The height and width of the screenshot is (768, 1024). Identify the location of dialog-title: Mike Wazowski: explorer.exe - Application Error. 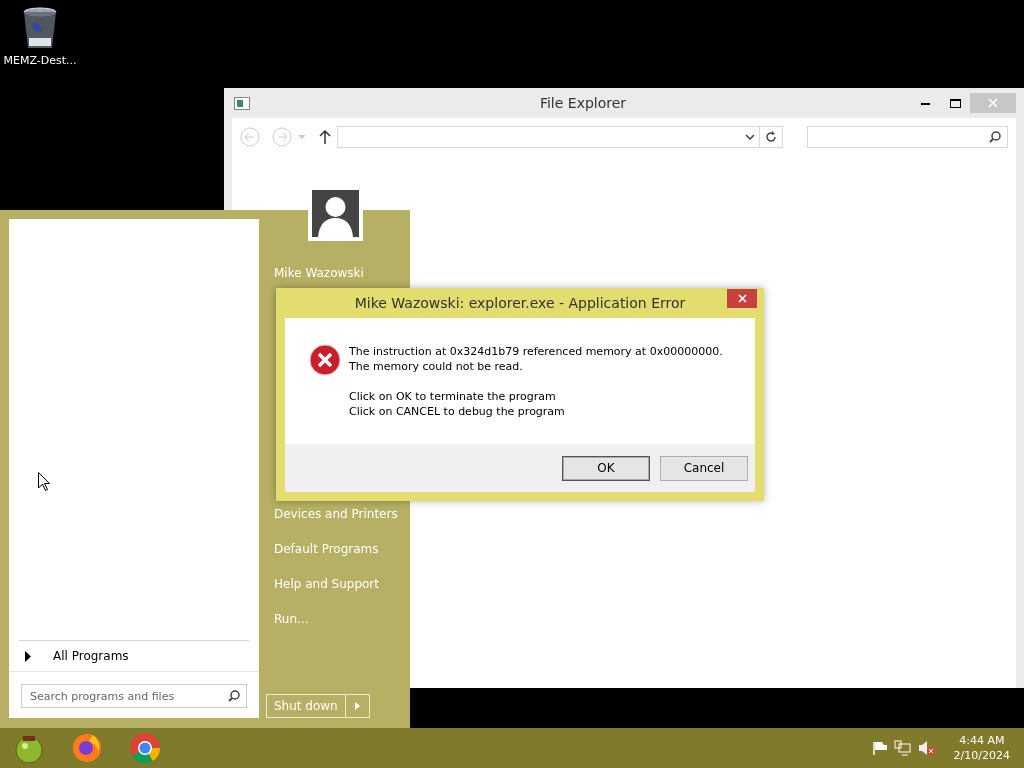
(520, 303).